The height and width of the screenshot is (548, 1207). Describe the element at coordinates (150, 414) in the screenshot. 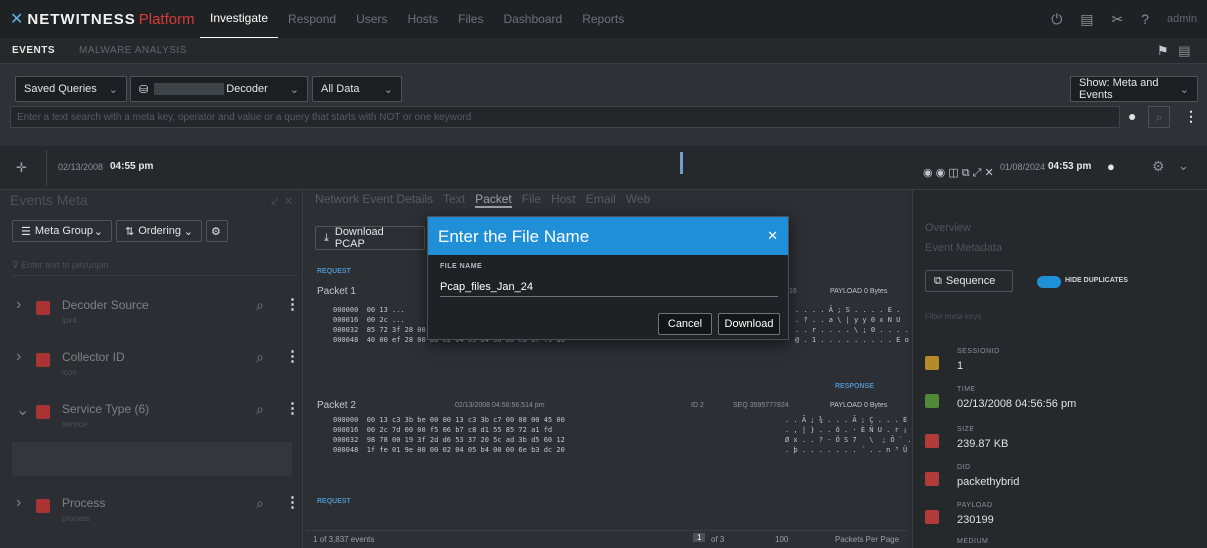

I see `meta-item-service-type: ⌄ Service Type (6) service ⌕ ⋮` at that location.